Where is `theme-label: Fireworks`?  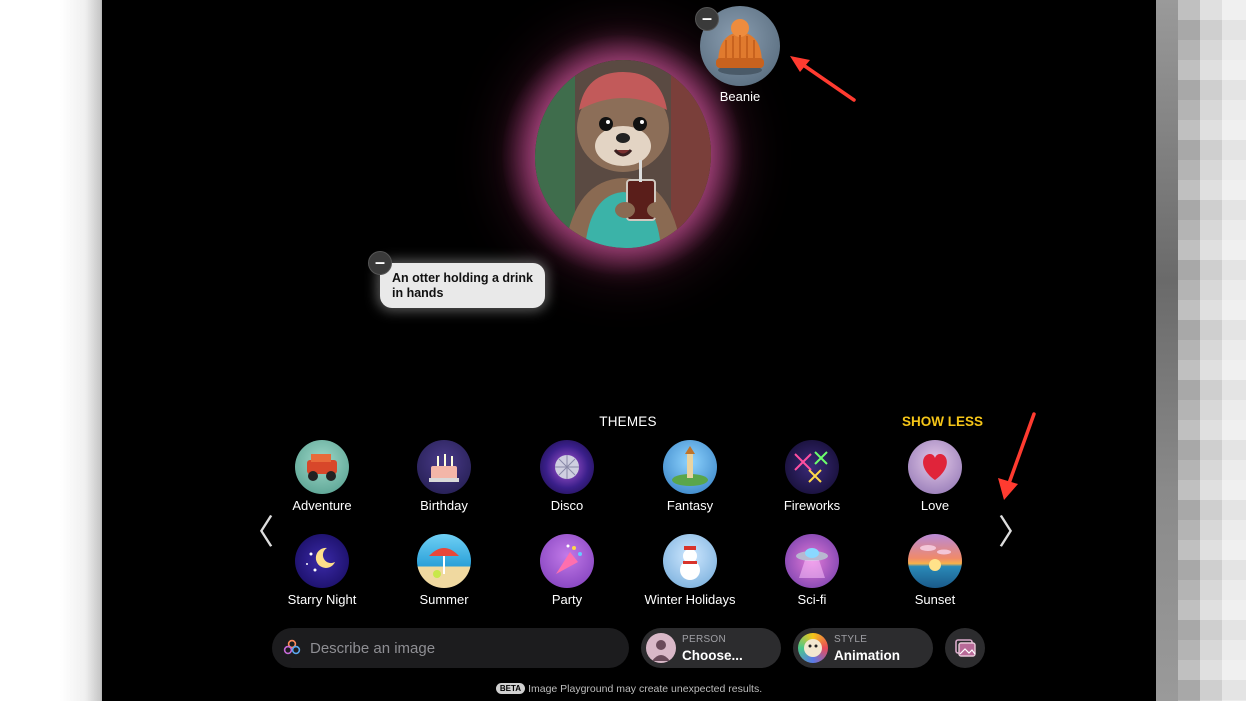
theme-label: Fireworks is located at coordinates (812, 505).